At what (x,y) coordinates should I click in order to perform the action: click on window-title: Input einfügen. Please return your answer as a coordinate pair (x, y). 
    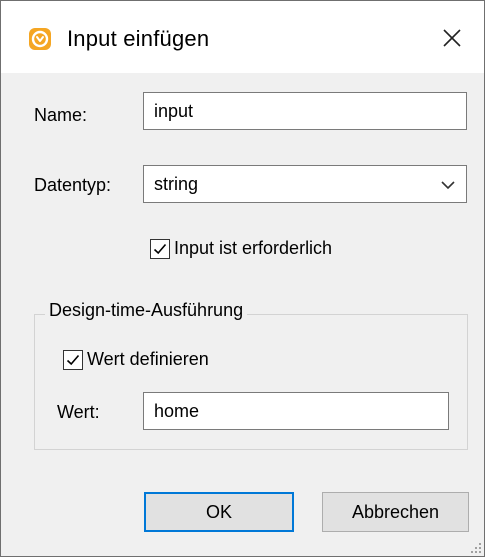
    Looking at the image, I should click on (138, 38).